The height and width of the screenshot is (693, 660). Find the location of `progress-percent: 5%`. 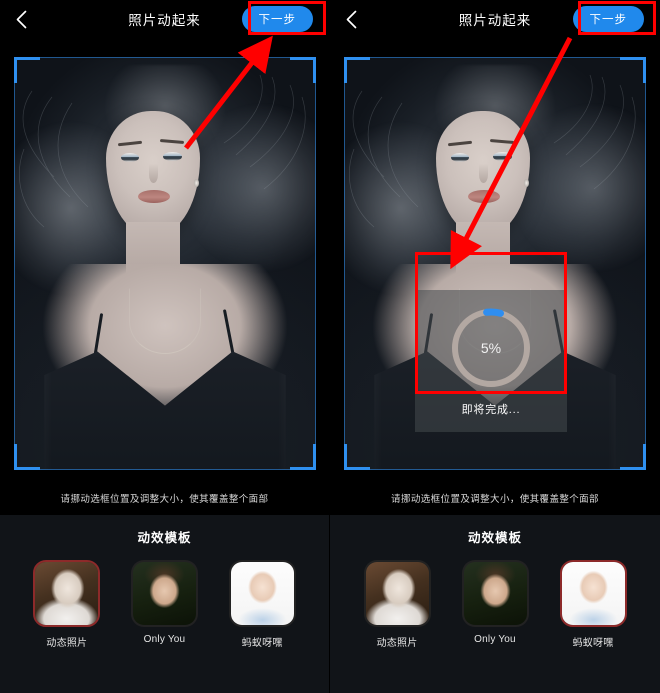

progress-percent: 5% is located at coordinates (491, 348).